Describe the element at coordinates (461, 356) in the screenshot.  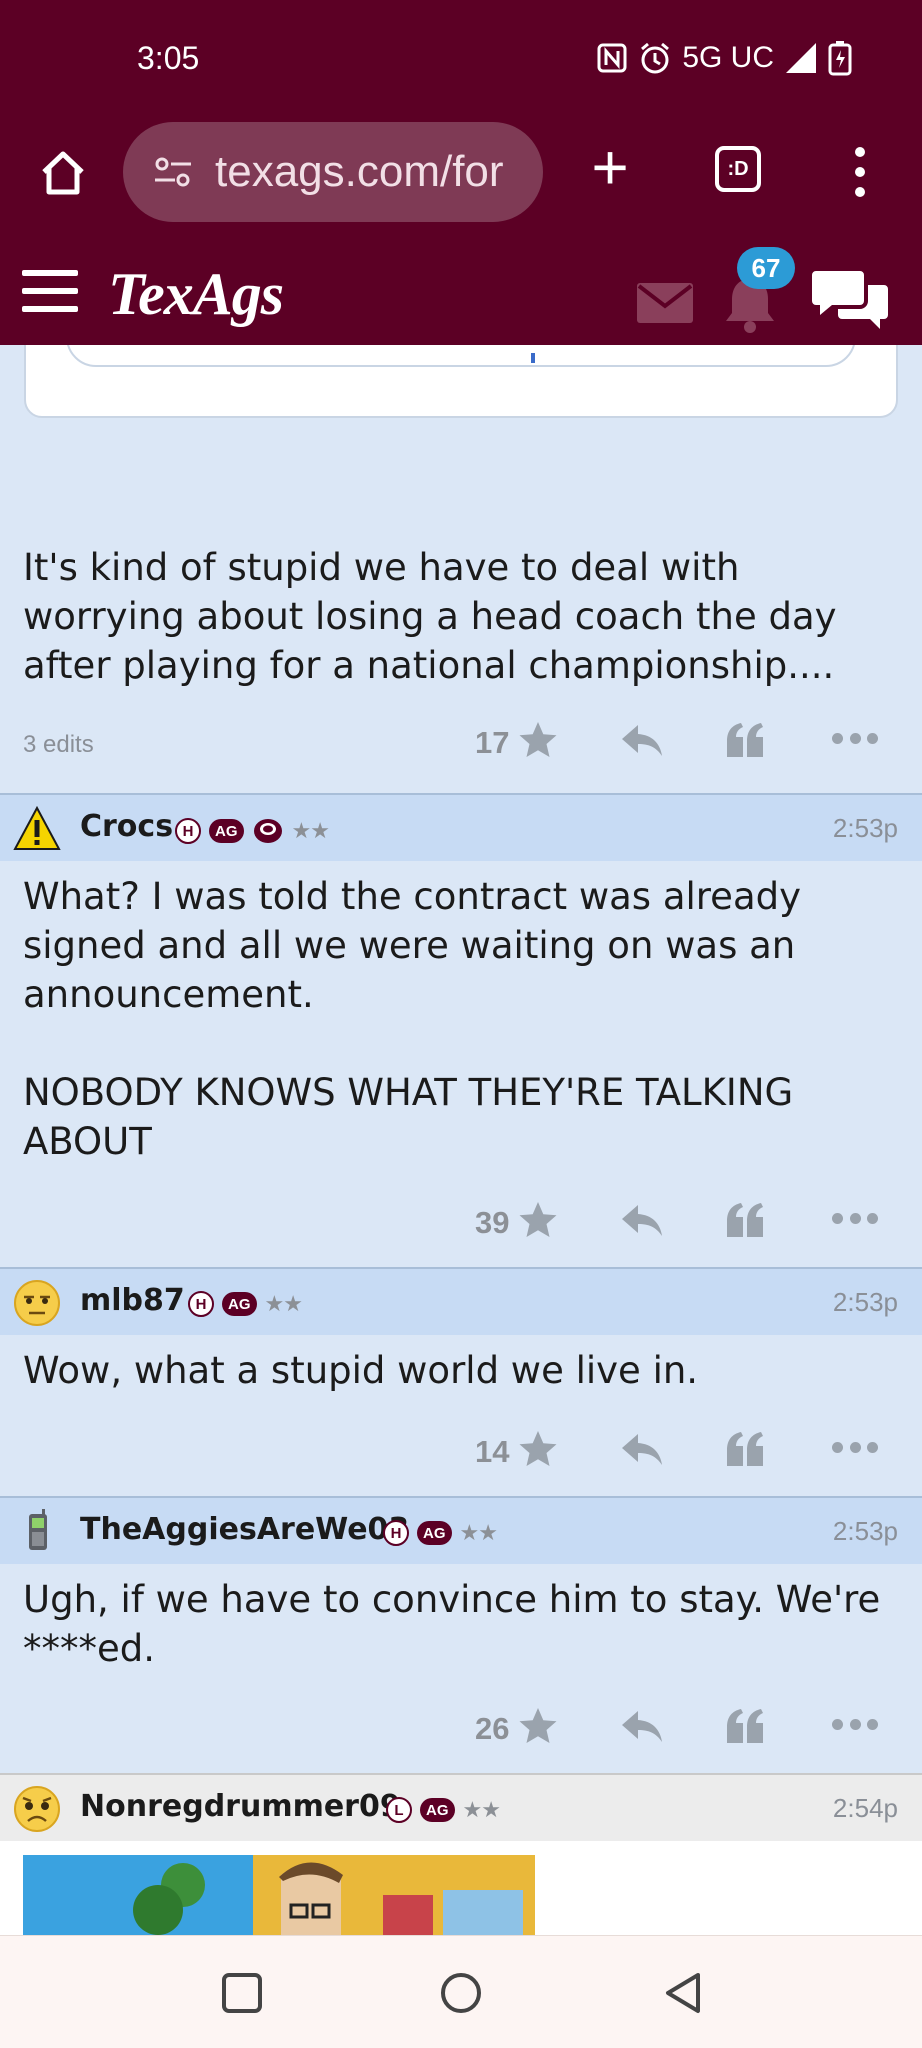
I see `embedded-card-inner` at that location.